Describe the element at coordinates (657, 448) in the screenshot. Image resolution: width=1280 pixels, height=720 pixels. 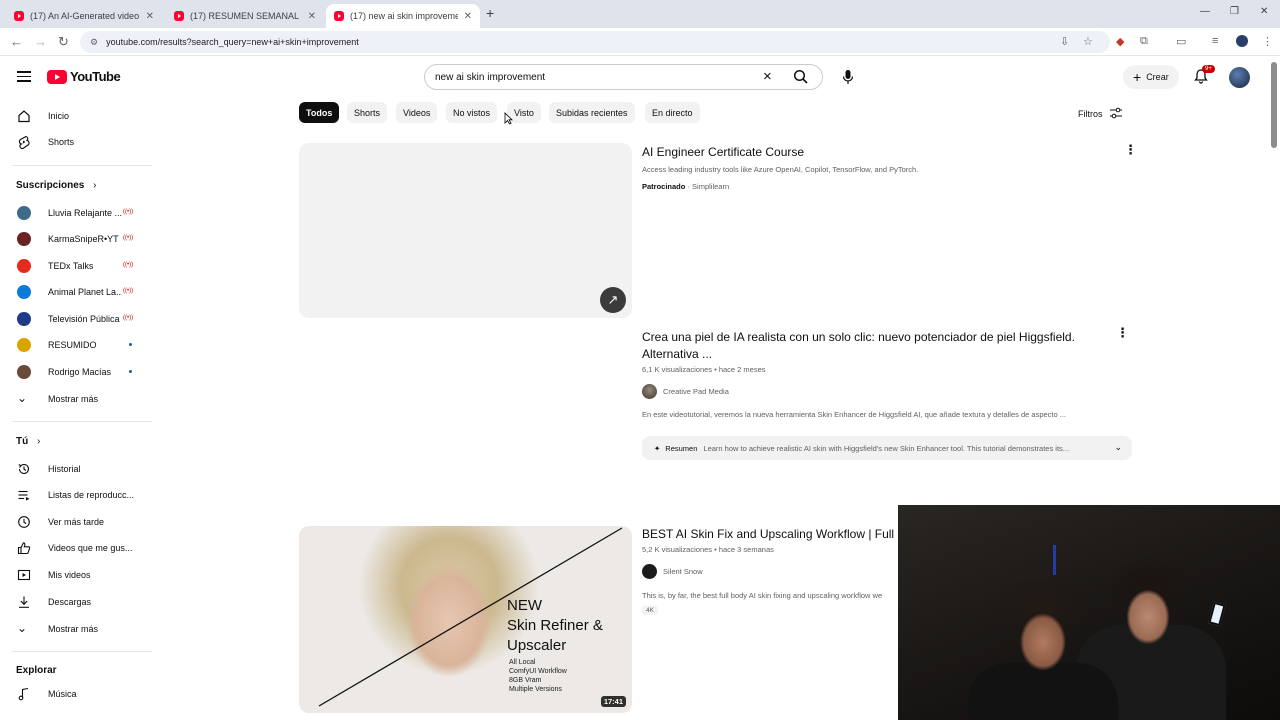
I see `sparkle-icon: ✦` at that location.